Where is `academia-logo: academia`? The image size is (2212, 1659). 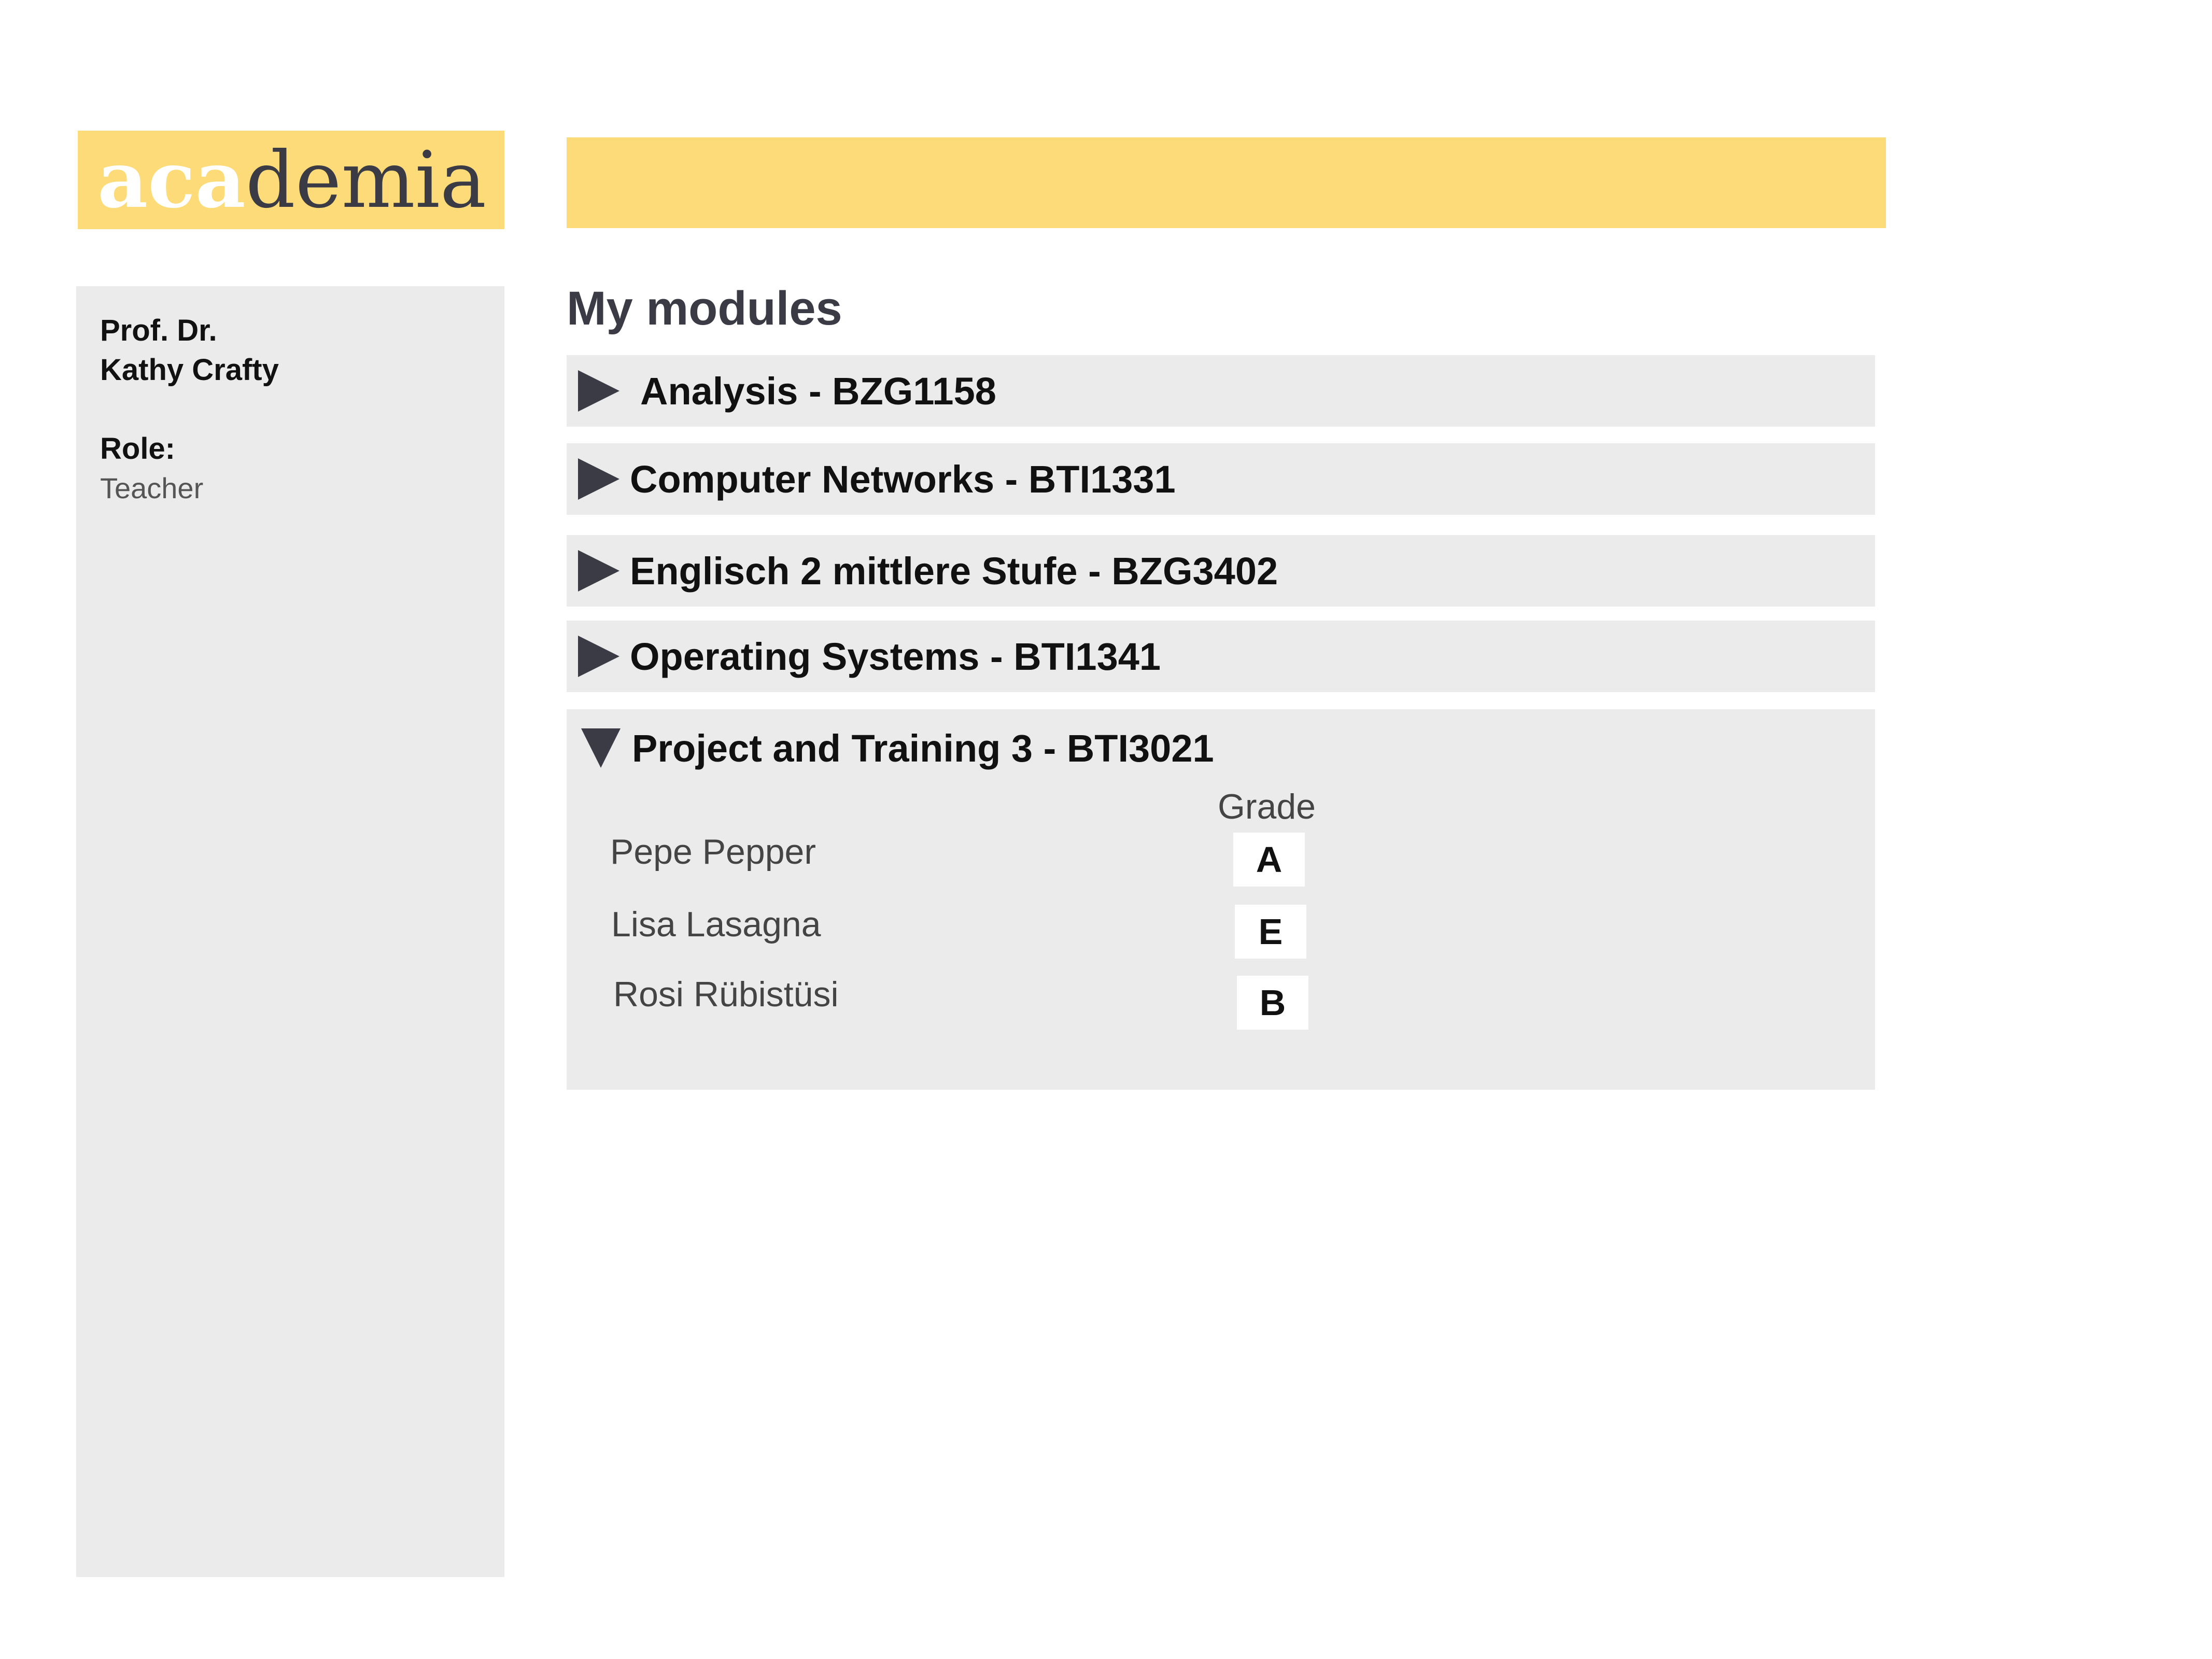
academia-logo: academia is located at coordinates (291, 180).